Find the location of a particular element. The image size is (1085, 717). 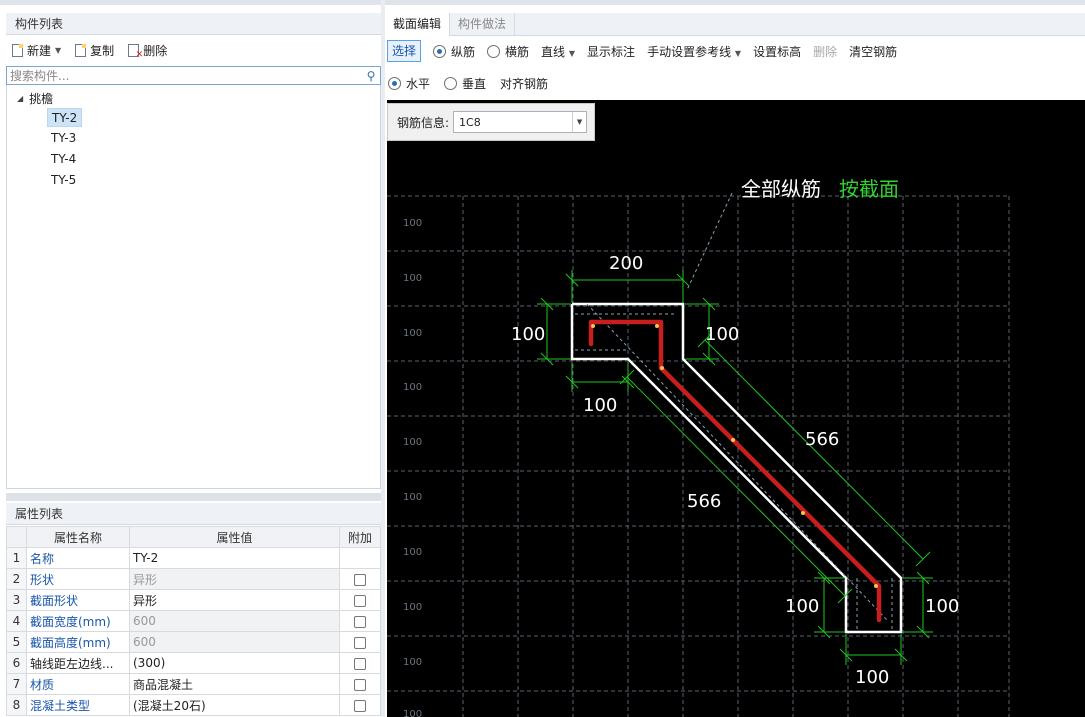

table-row: 8 混凝土类型 (混凝土20石) is located at coordinates (193, 705).